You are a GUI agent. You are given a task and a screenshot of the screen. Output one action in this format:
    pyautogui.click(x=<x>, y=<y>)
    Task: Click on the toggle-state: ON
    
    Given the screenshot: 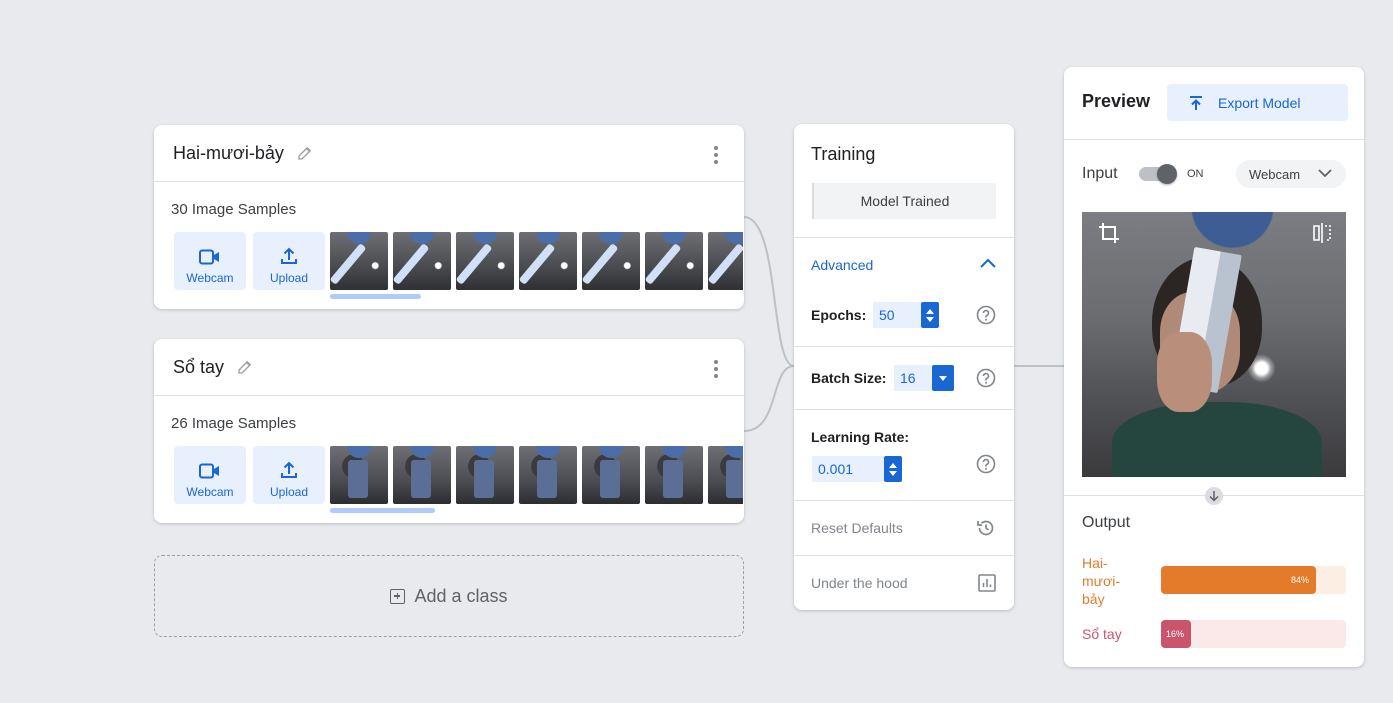 What is the action you would take?
    pyautogui.click(x=1195, y=174)
    